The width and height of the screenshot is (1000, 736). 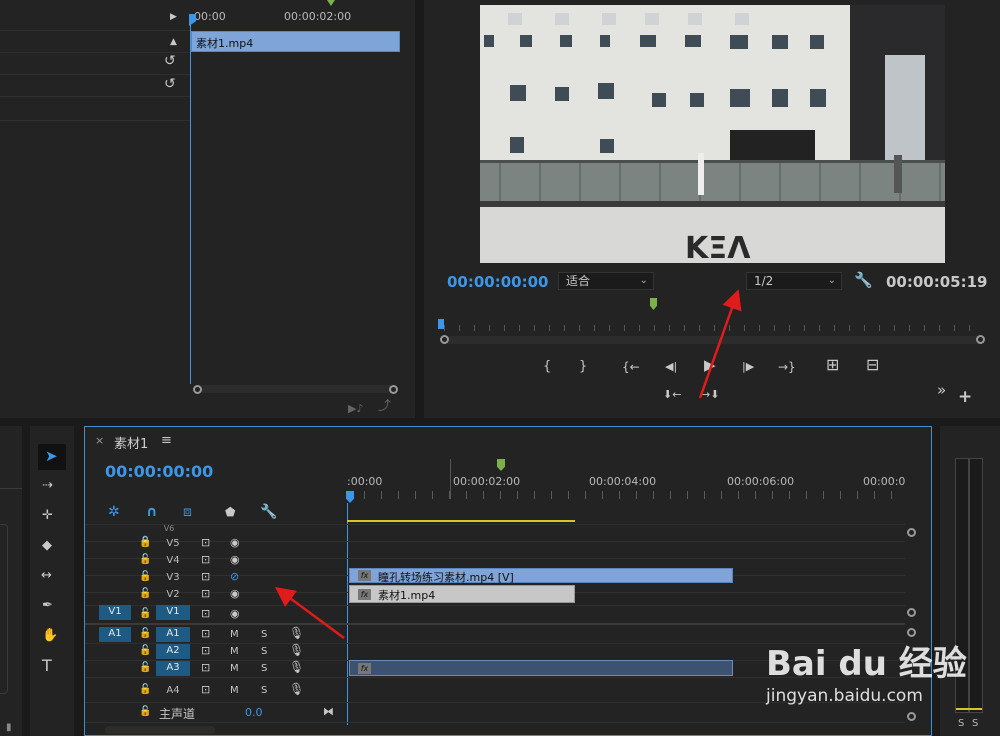 What do you see at coordinates (672, 395) in the screenshot?
I see `lift-button: ⬇←` at bounding box center [672, 395].